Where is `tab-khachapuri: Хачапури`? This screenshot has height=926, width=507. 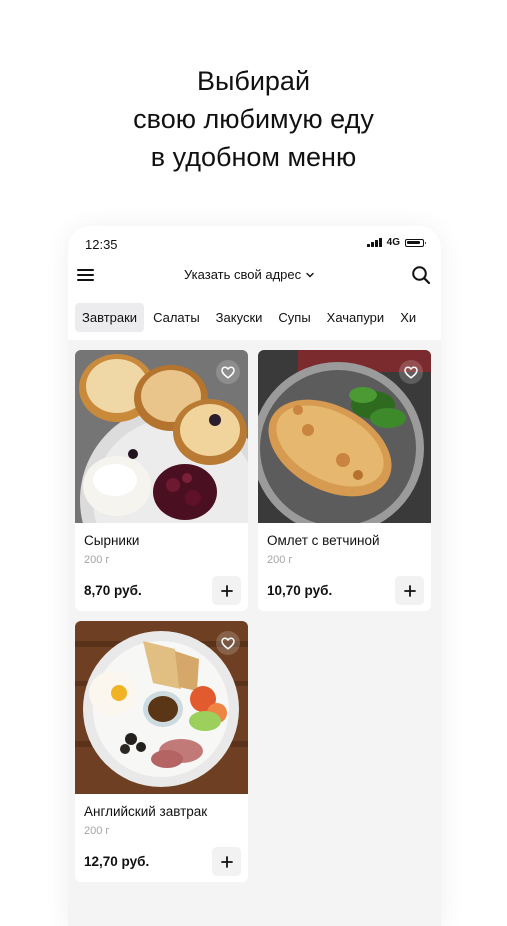 tab-khachapuri: Хачапури is located at coordinates (356, 317).